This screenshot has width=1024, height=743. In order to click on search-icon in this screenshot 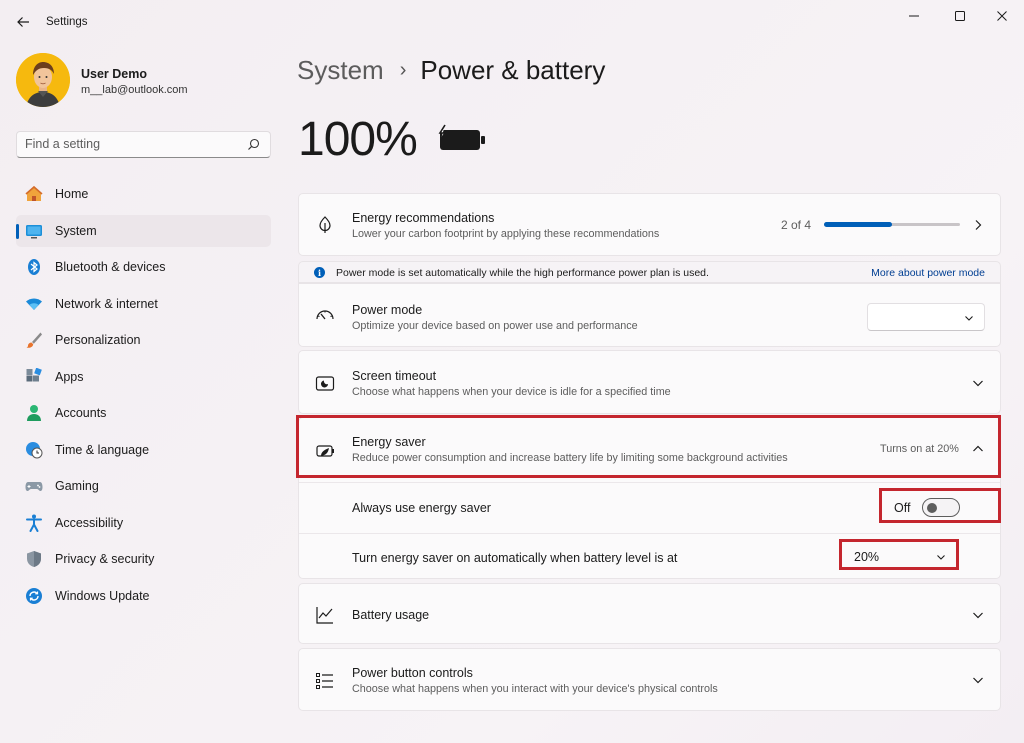, I will do `click(253, 144)`.